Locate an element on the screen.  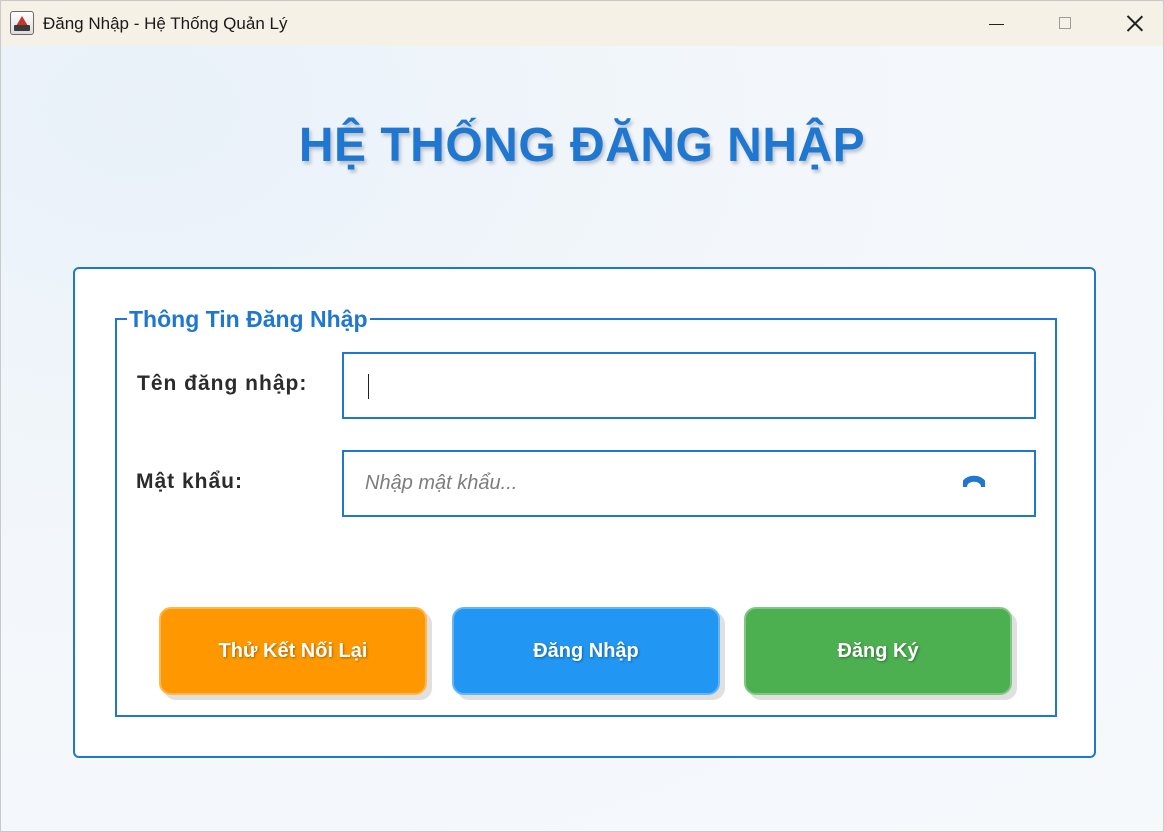
maximize-button is located at coordinates (1066, 23).